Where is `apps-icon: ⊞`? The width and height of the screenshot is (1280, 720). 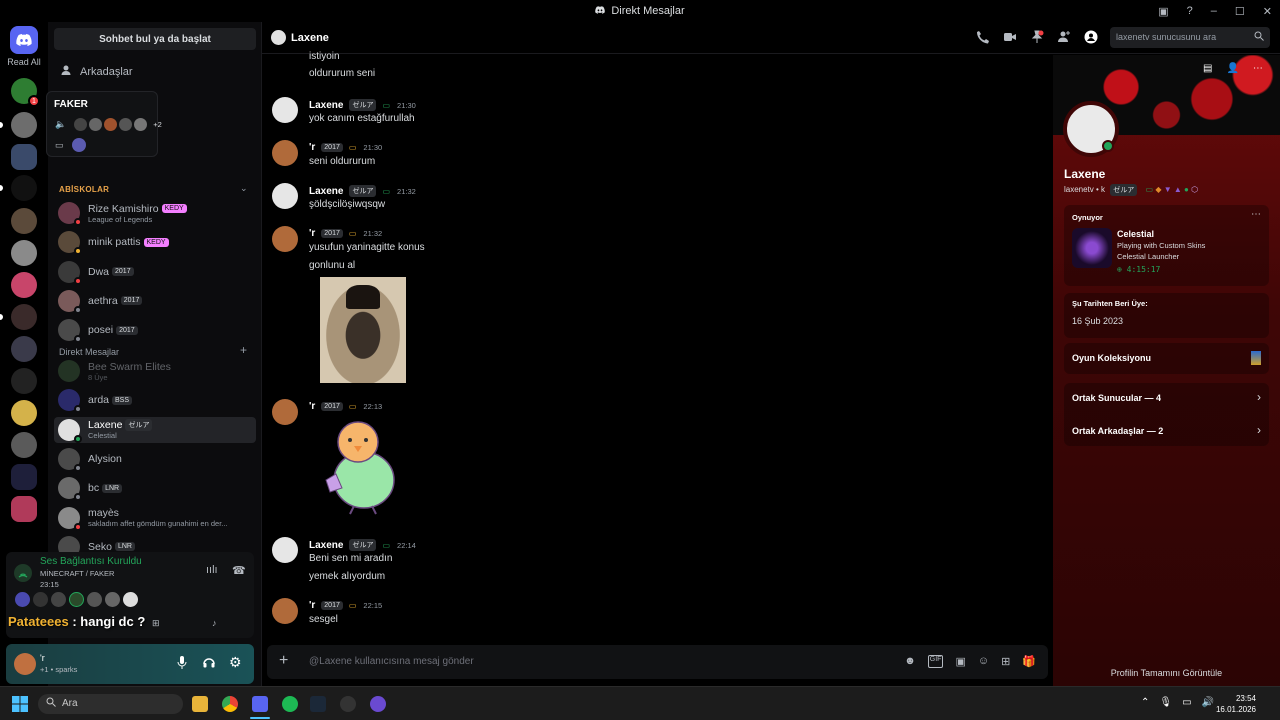 apps-icon: ⊞ is located at coordinates (1005, 661).